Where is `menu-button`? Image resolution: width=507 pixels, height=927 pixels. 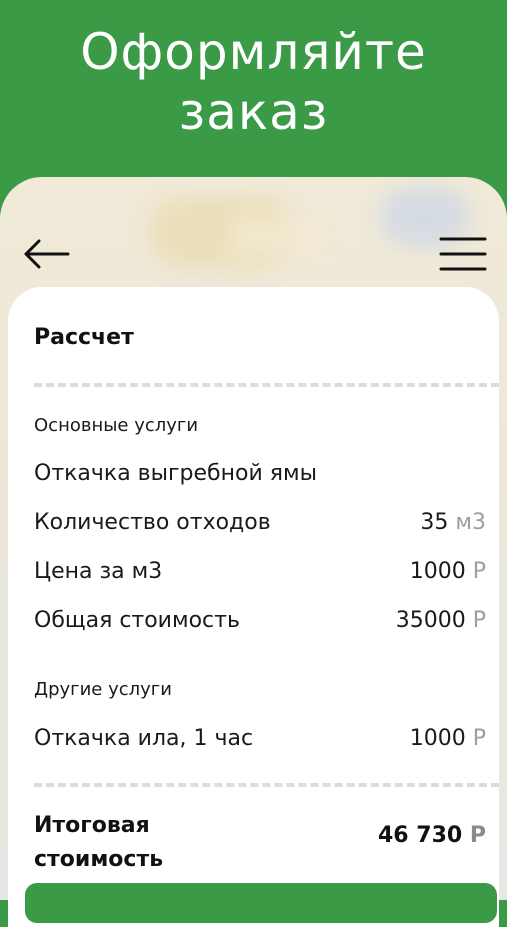
menu-button is located at coordinates (463, 254).